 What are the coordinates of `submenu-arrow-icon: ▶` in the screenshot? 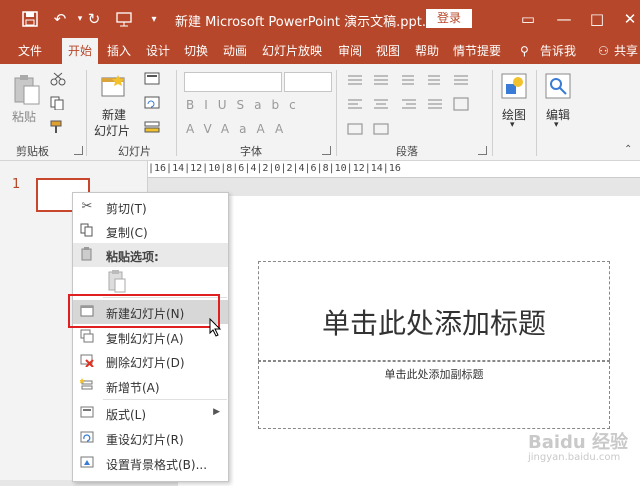 It's located at (216, 412).